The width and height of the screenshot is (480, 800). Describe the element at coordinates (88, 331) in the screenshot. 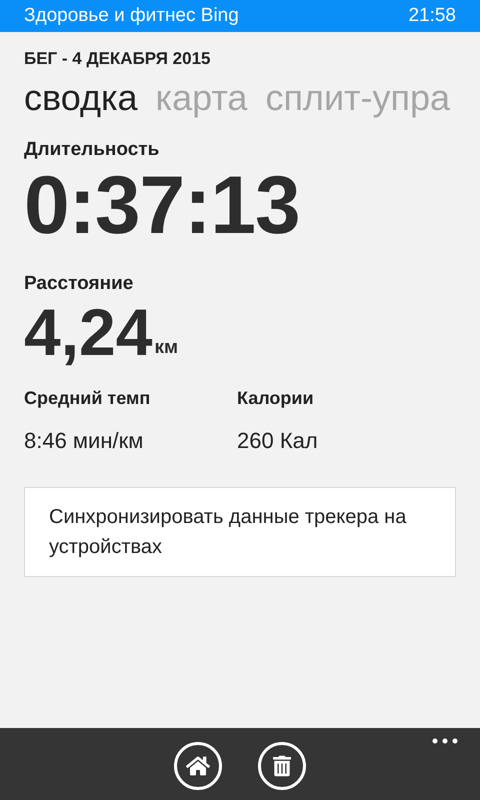

I see `distance-value: 4,24` at that location.